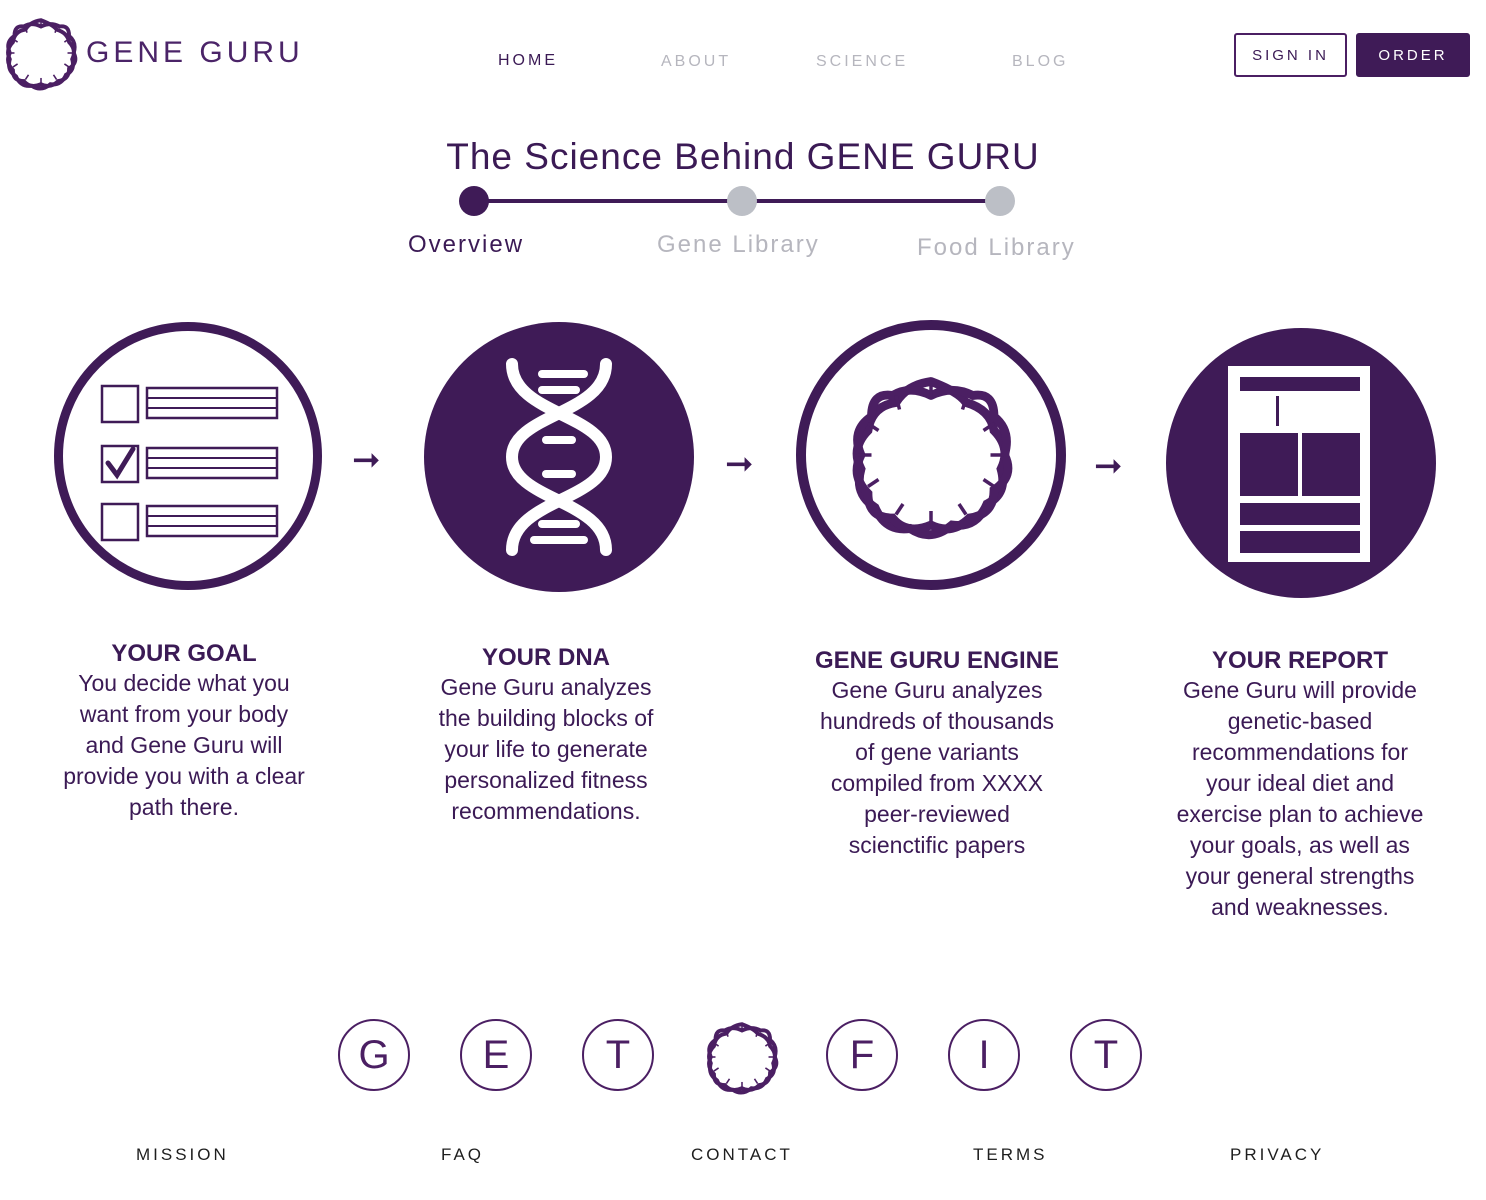  What do you see at coordinates (1040, 62) in the screenshot?
I see `nav-blog: BLOG` at bounding box center [1040, 62].